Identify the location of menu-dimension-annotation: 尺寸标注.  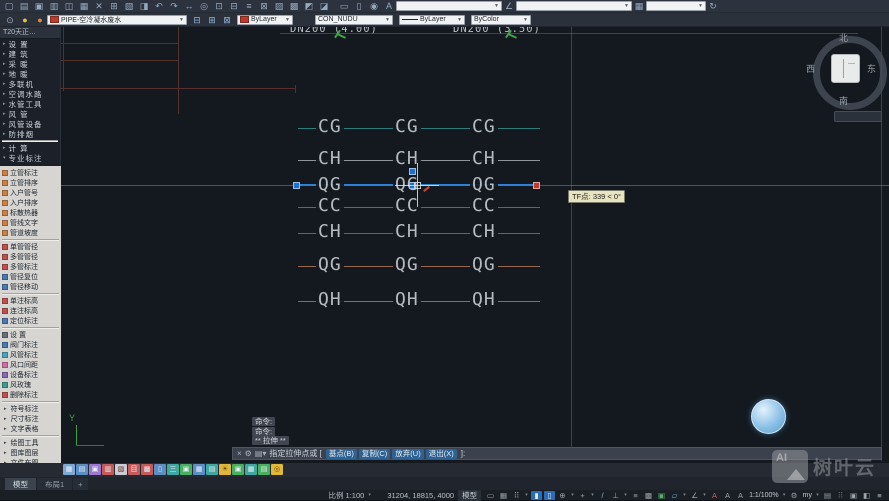
(30, 419).